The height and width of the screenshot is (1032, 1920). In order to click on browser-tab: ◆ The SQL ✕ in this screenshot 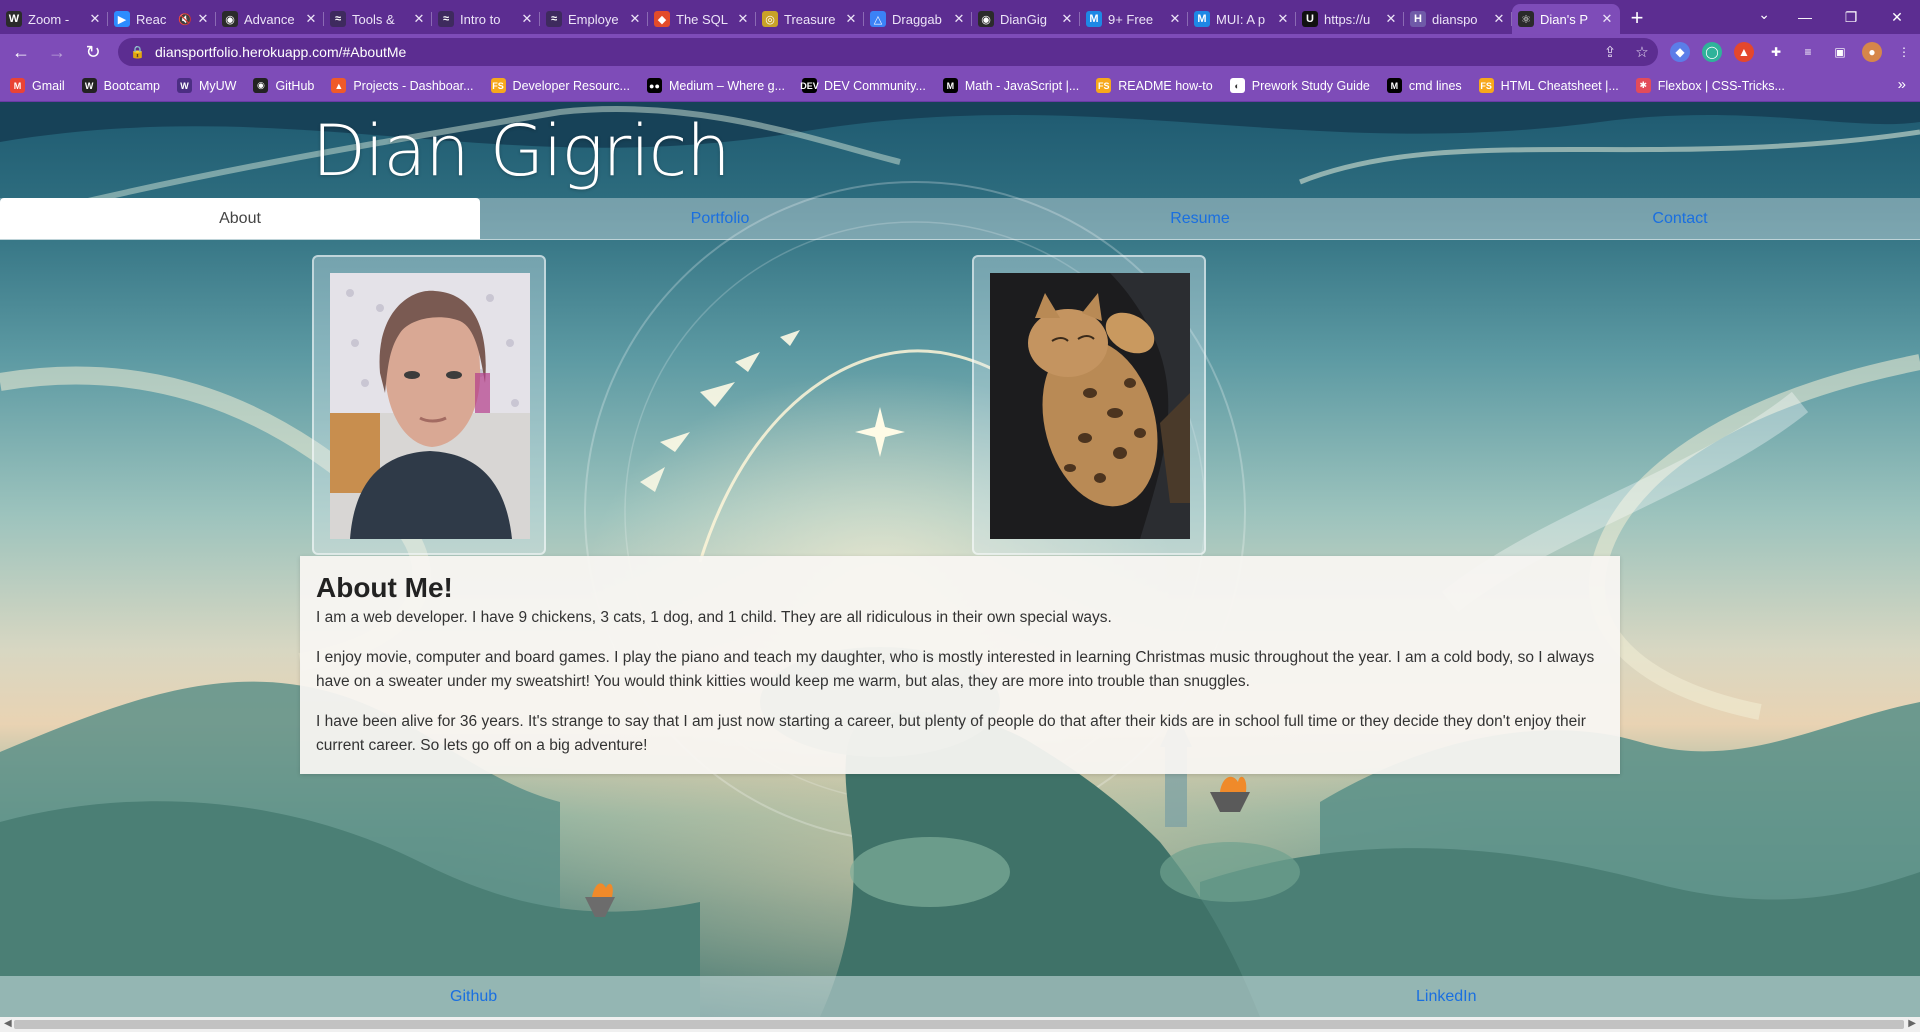, I will do `click(702, 19)`.